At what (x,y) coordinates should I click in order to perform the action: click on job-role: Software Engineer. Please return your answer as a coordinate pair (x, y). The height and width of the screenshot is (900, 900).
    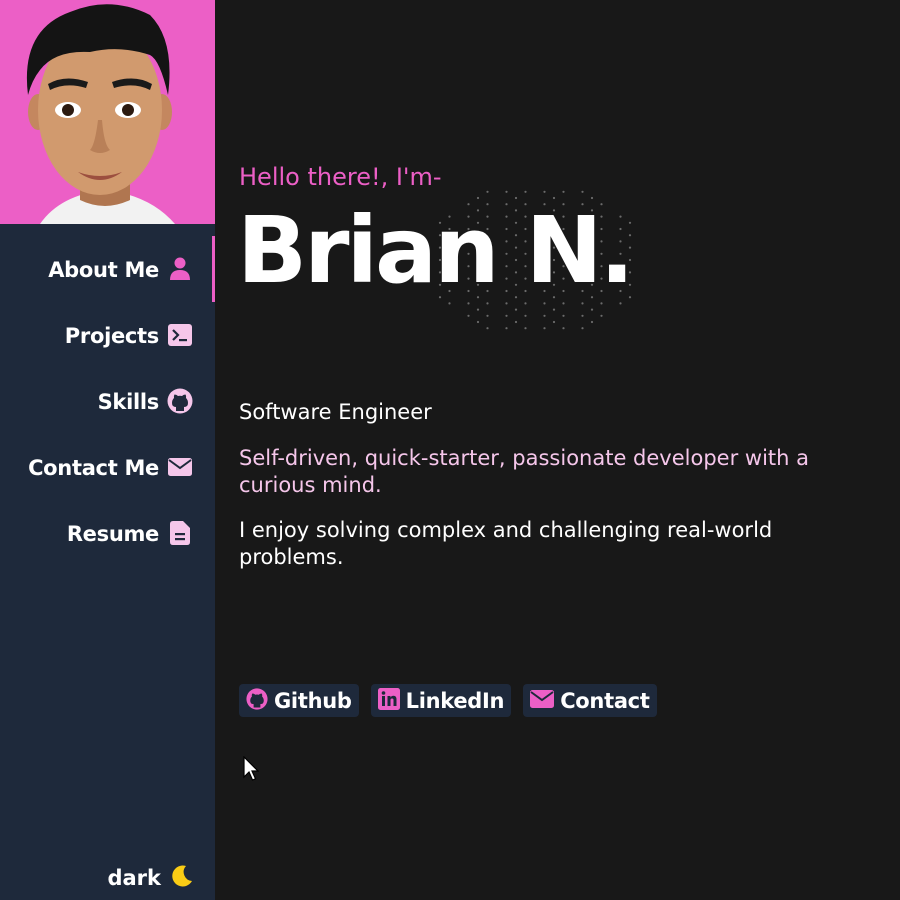
    Looking at the image, I should click on (335, 412).